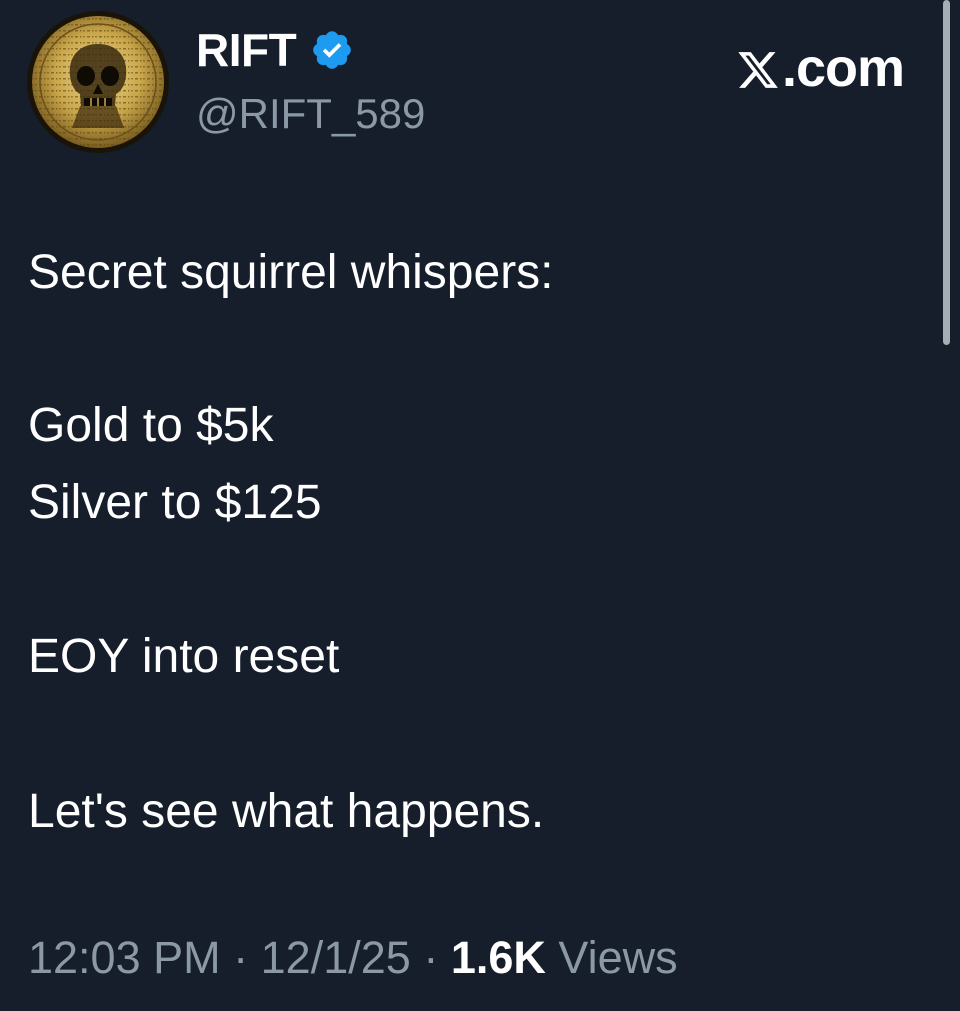 Image resolution: width=960 pixels, height=1011 pixels. What do you see at coordinates (336, 957) in the screenshot?
I see `tweet-date: 12/1/25` at bounding box center [336, 957].